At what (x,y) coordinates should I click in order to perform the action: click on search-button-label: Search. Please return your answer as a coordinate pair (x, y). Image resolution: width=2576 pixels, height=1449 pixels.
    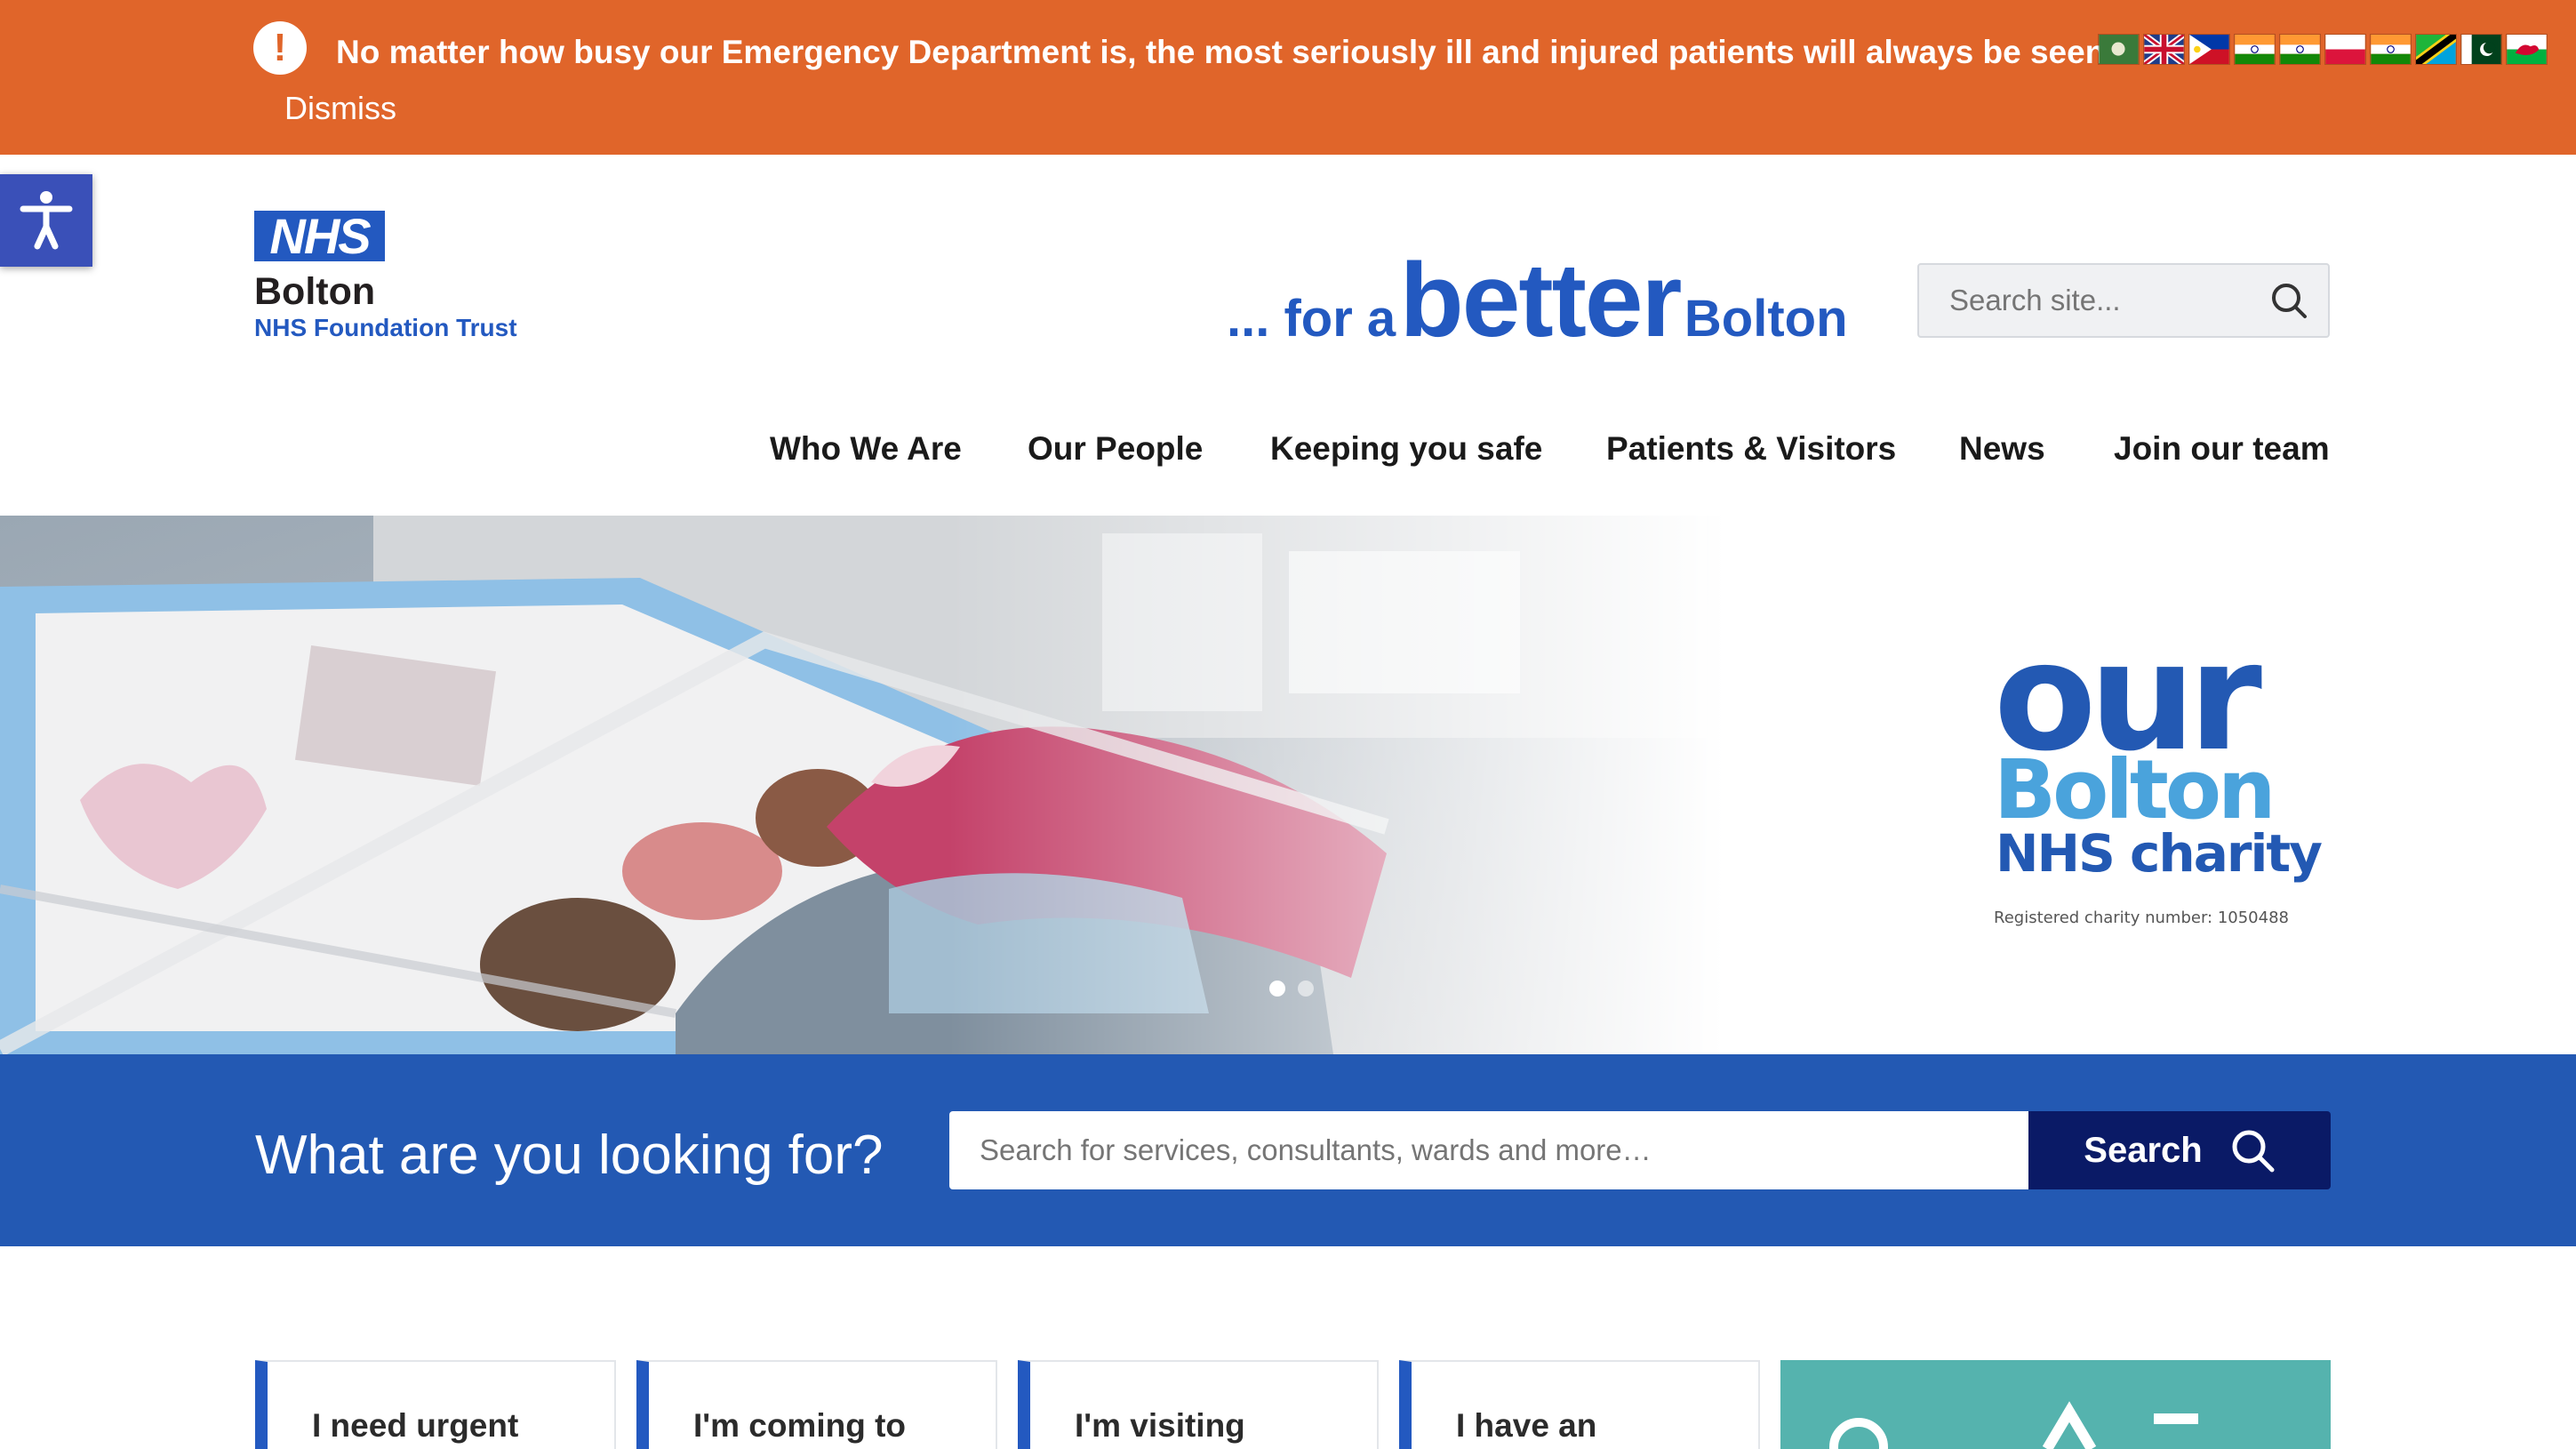
    Looking at the image, I should click on (2143, 1150).